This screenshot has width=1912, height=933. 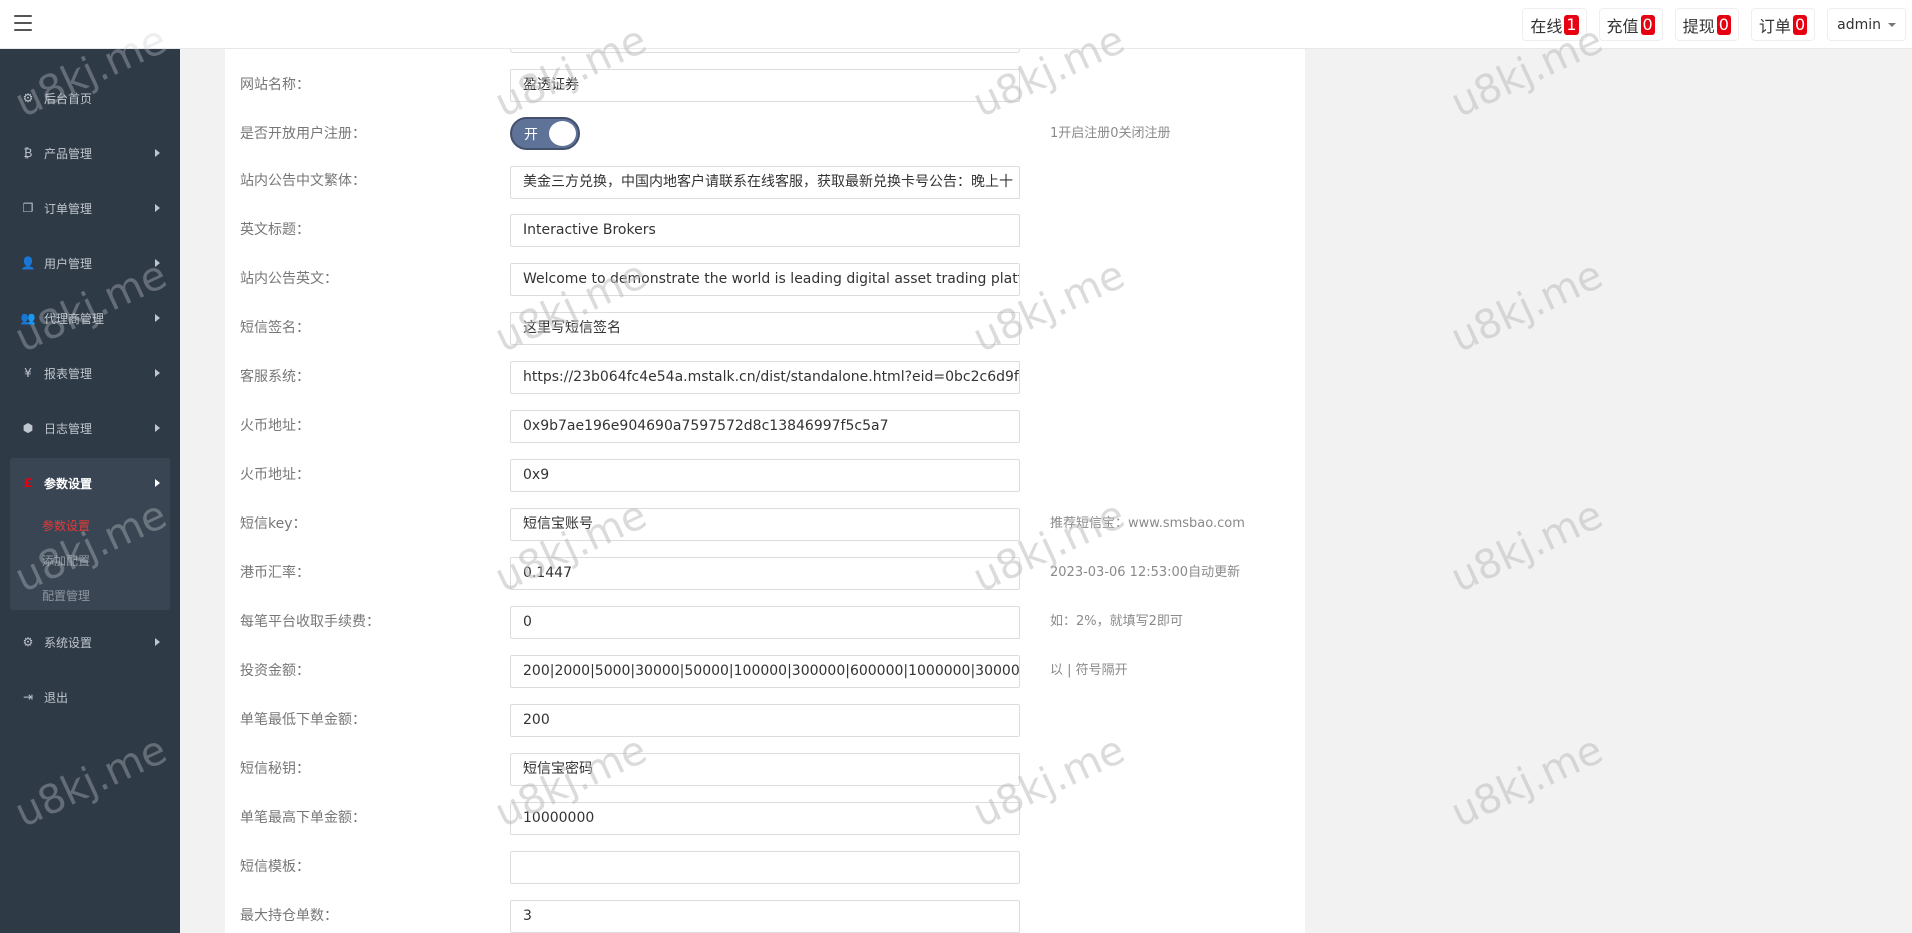 What do you see at coordinates (68, 373) in the screenshot?
I see `sidebar-item-label: 报表管理` at bounding box center [68, 373].